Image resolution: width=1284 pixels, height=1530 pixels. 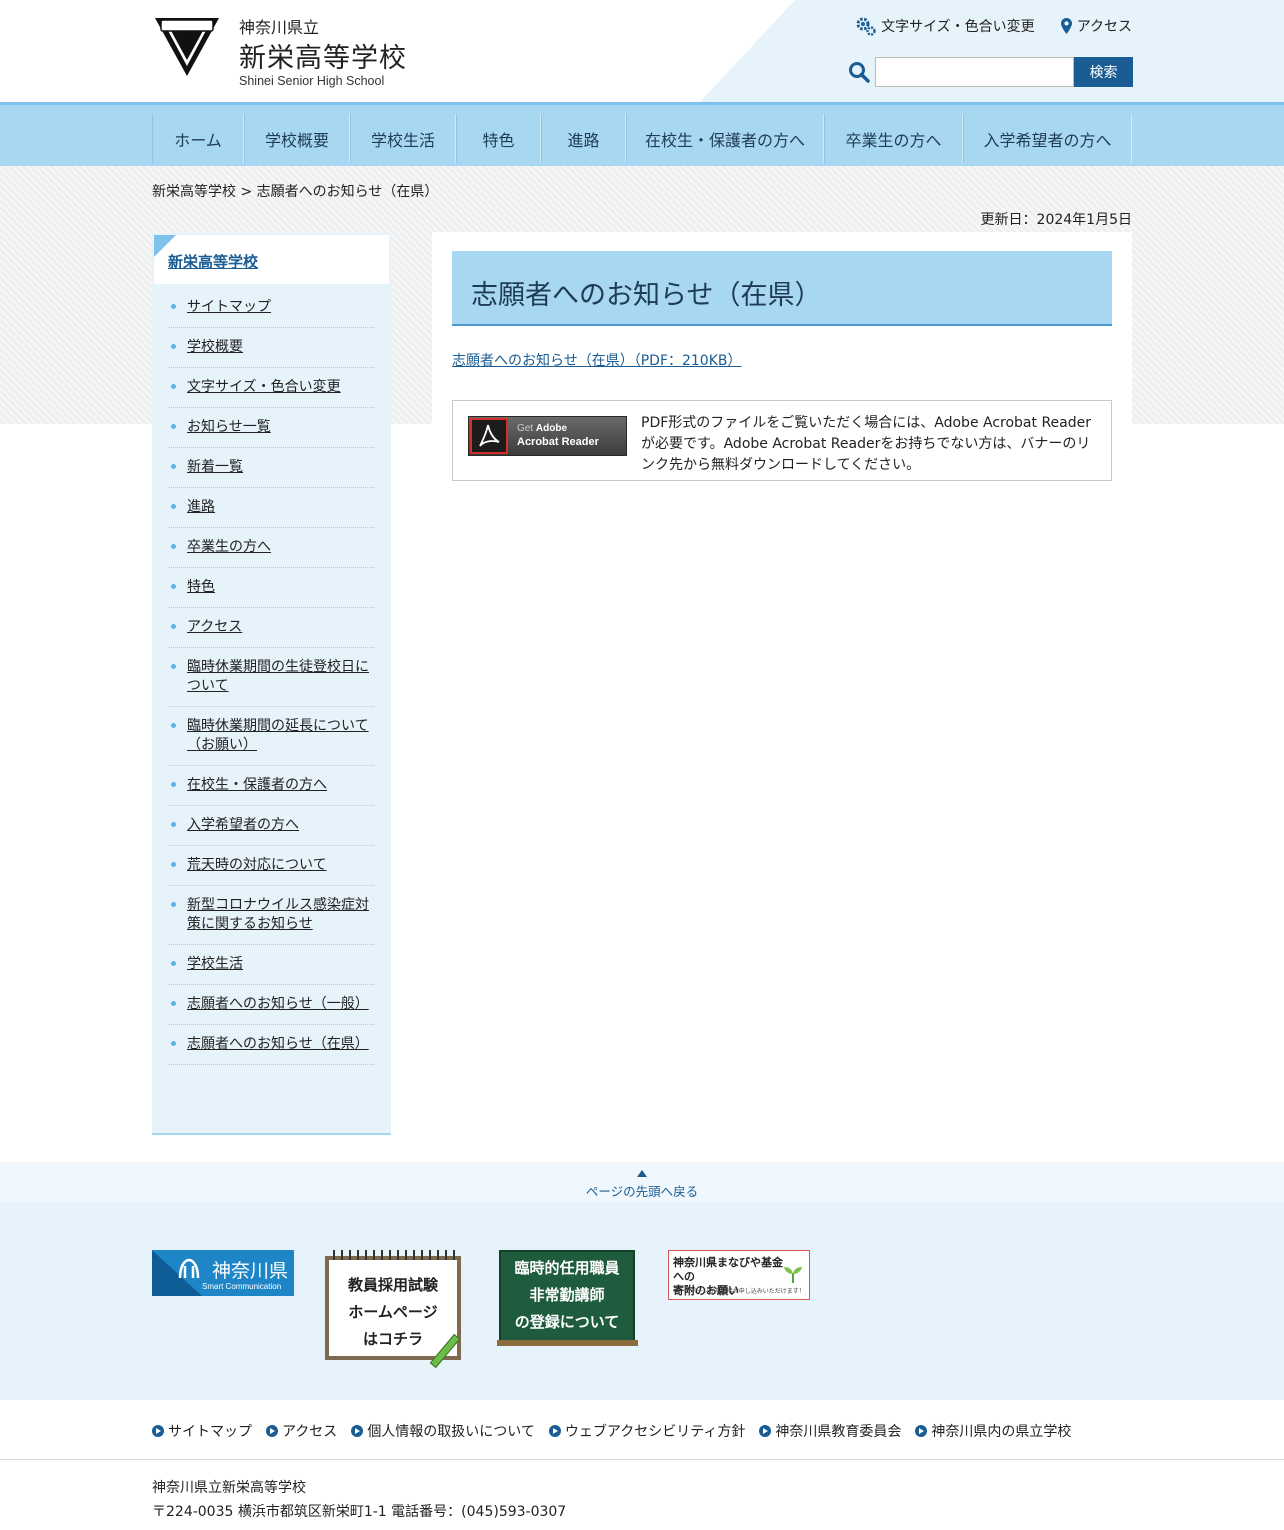 I want to click on search-button: 検索, so click(x=1103, y=72).